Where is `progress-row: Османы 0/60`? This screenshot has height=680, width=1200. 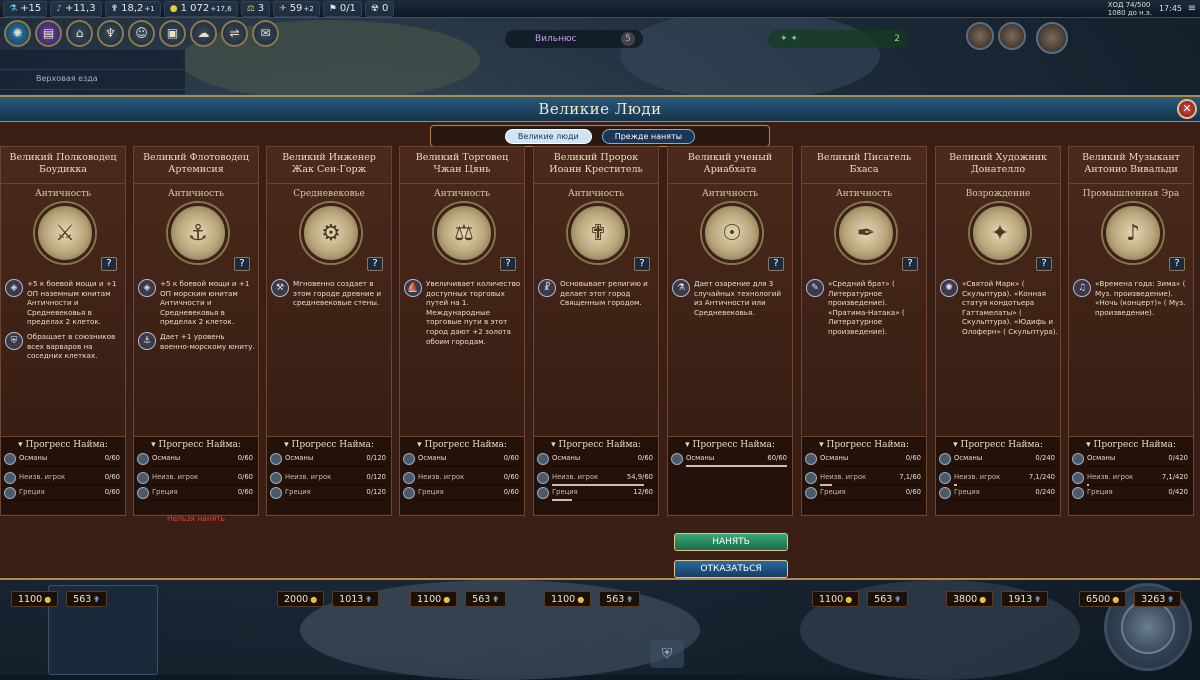 progress-row: Османы 0/60 is located at coordinates (196, 460).